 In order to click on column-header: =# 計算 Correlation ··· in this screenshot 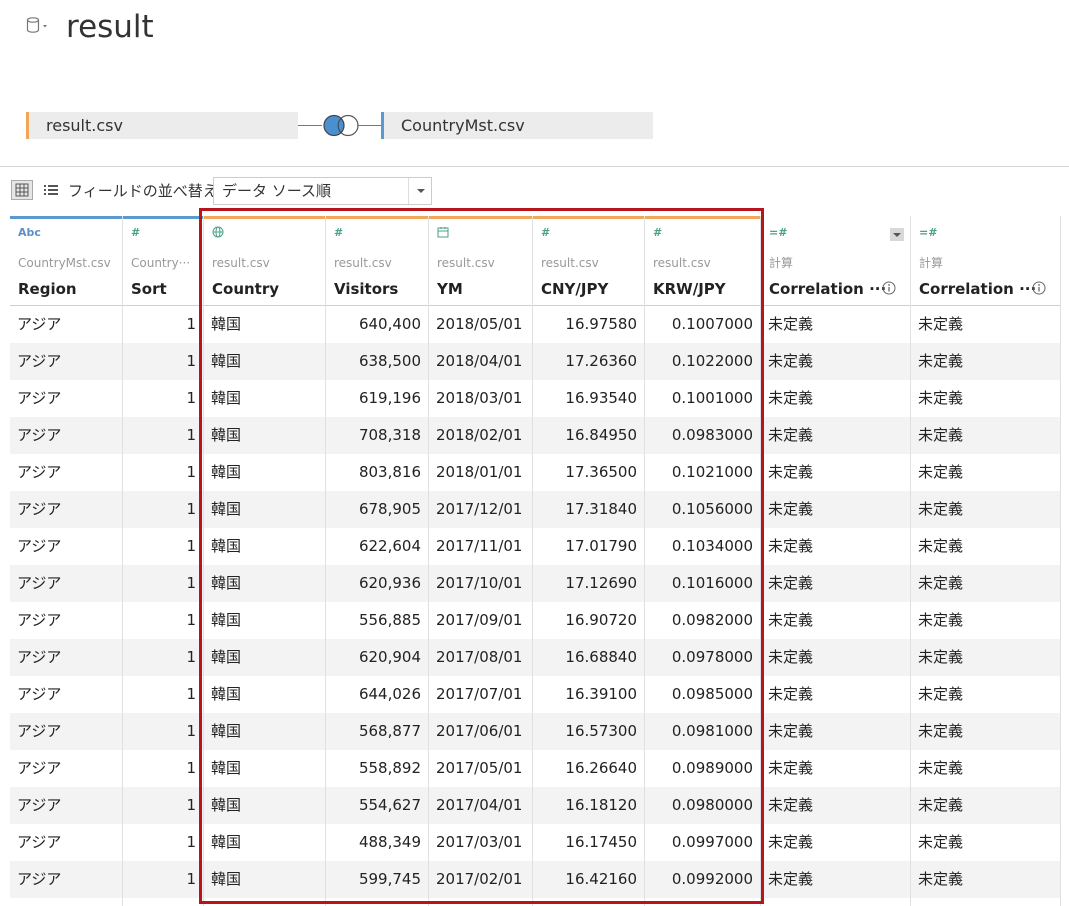, I will do `click(985, 261)`.